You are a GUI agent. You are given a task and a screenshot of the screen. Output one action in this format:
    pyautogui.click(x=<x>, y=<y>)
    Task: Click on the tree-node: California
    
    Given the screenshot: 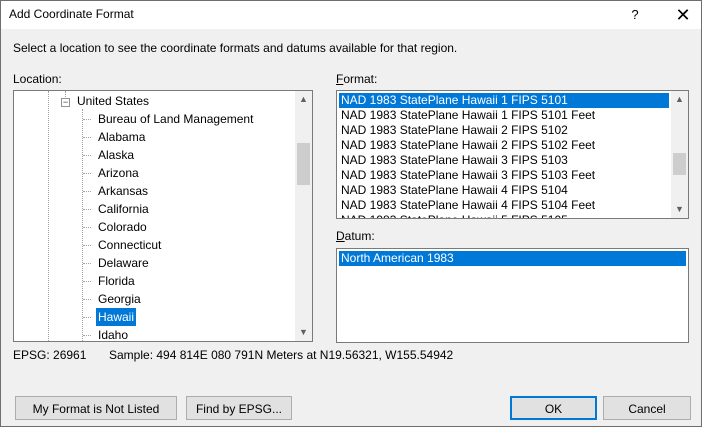 What is the action you would take?
    pyautogui.click(x=155, y=209)
    